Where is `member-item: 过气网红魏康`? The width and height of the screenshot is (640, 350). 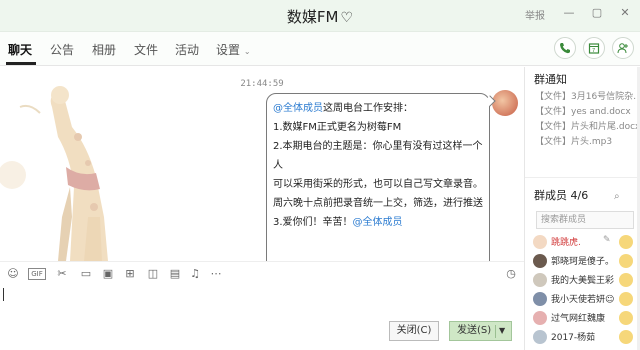 member-item: 过气网红魏康 is located at coordinates (584, 318).